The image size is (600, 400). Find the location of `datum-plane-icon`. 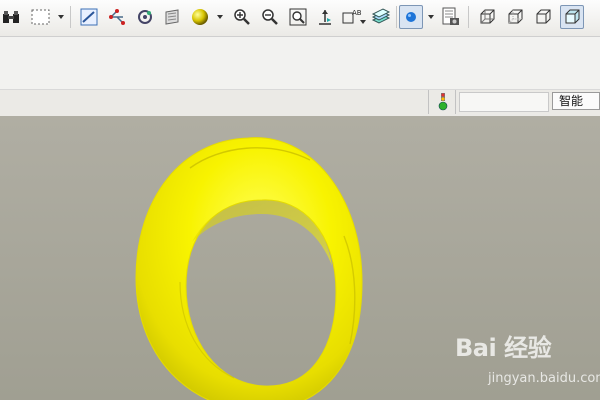

datum-plane-icon is located at coordinates (325, 17).